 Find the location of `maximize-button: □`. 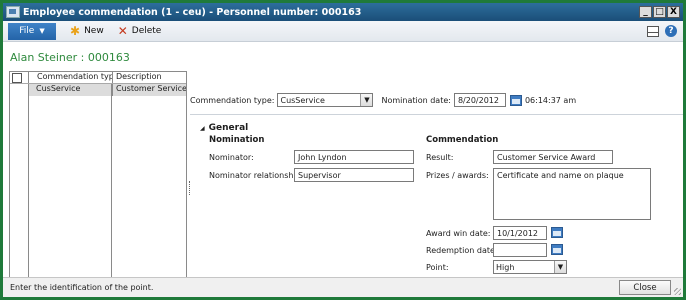

maximize-button: □ is located at coordinates (659, 12).